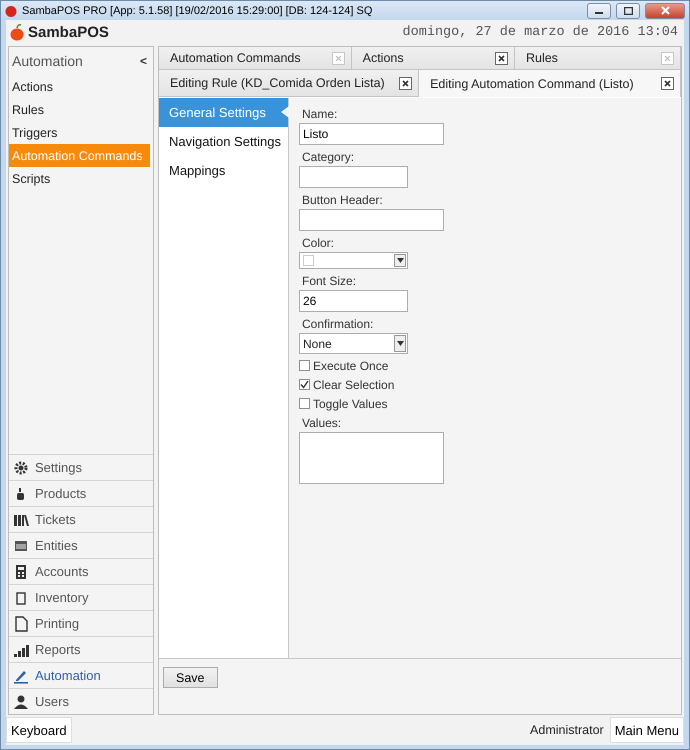 This screenshot has width=690, height=750. Describe the element at coordinates (17, 32) in the screenshot. I see `apple-icon` at that location.